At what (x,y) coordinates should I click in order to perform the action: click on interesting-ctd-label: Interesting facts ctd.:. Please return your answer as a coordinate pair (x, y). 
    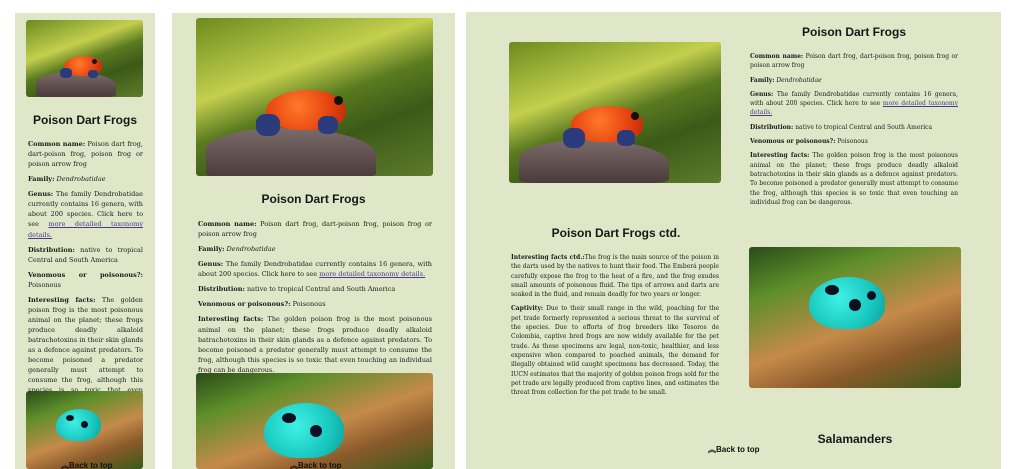
    Looking at the image, I should click on (548, 257).